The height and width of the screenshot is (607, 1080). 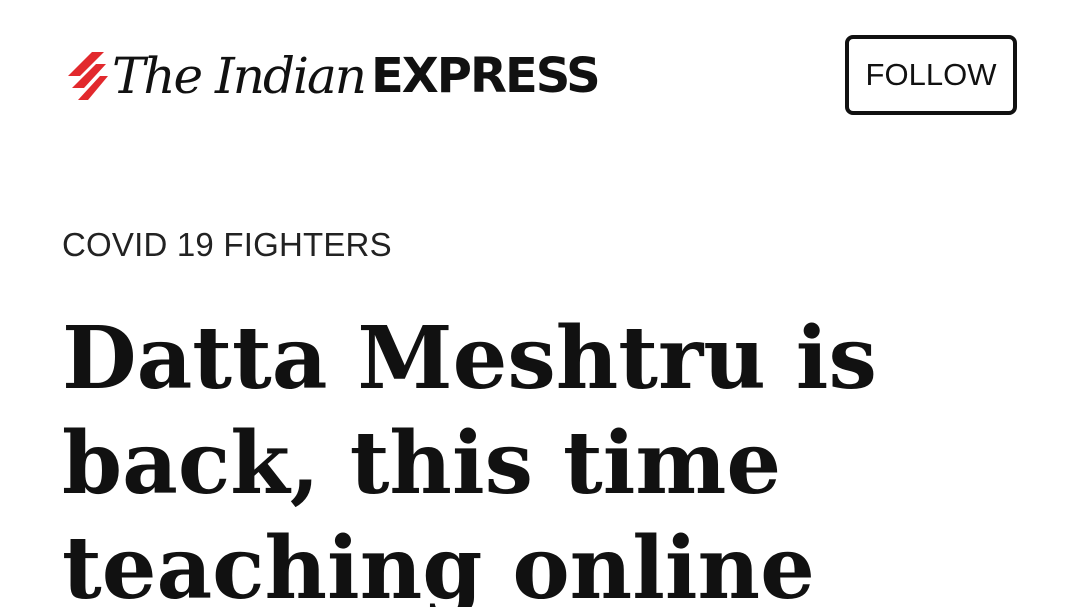 What do you see at coordinates (422, 463) in the screenshot?
I see `headline-line: back, this time` at bounding box center [422, 463].